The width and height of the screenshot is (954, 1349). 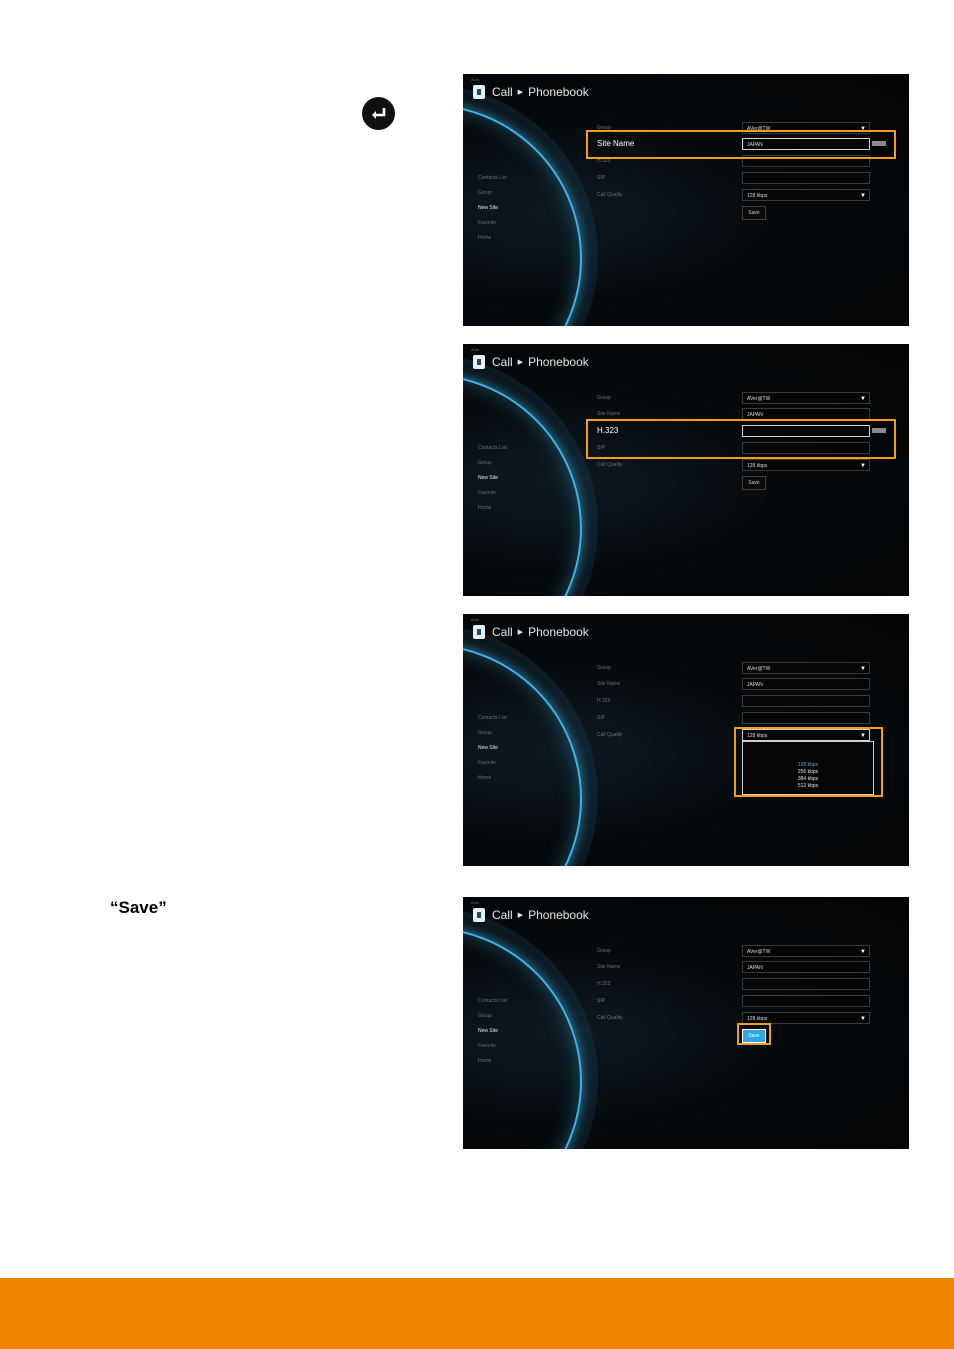 What do you see at coordinates (477, 1313) in the screenshot?
I see `footer-bar` at bounding box center [477, 1313].